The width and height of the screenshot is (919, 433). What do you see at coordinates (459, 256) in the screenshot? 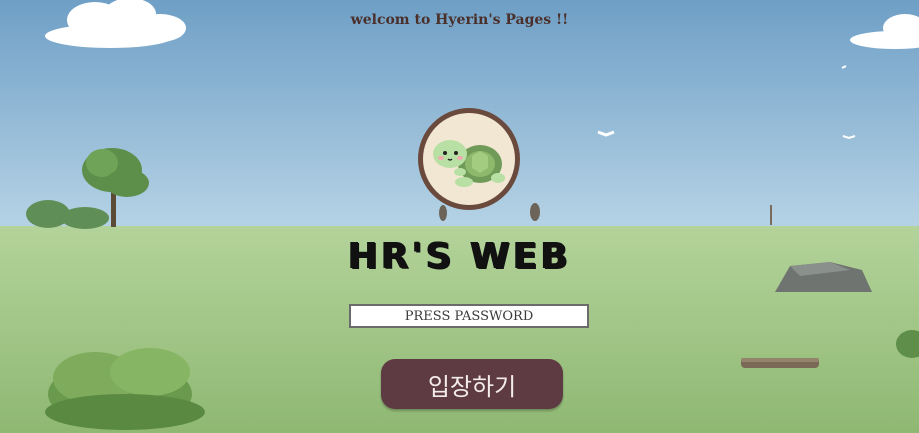
I see `page-title: HR'S WEB` at bounding box center [459, 256].